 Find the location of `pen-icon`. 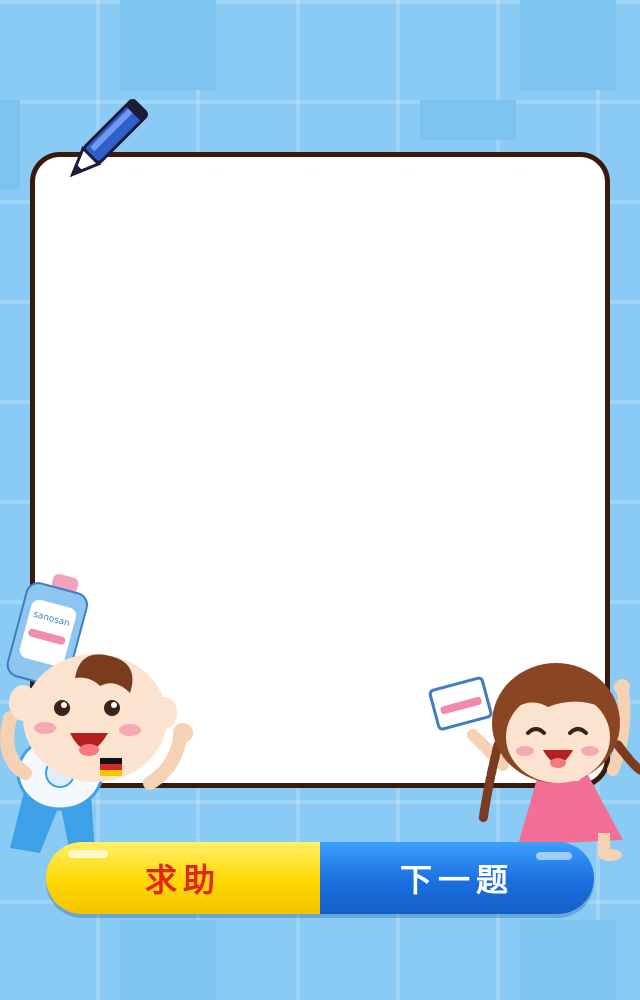

pen-icon is located at coordinates (108, 138).